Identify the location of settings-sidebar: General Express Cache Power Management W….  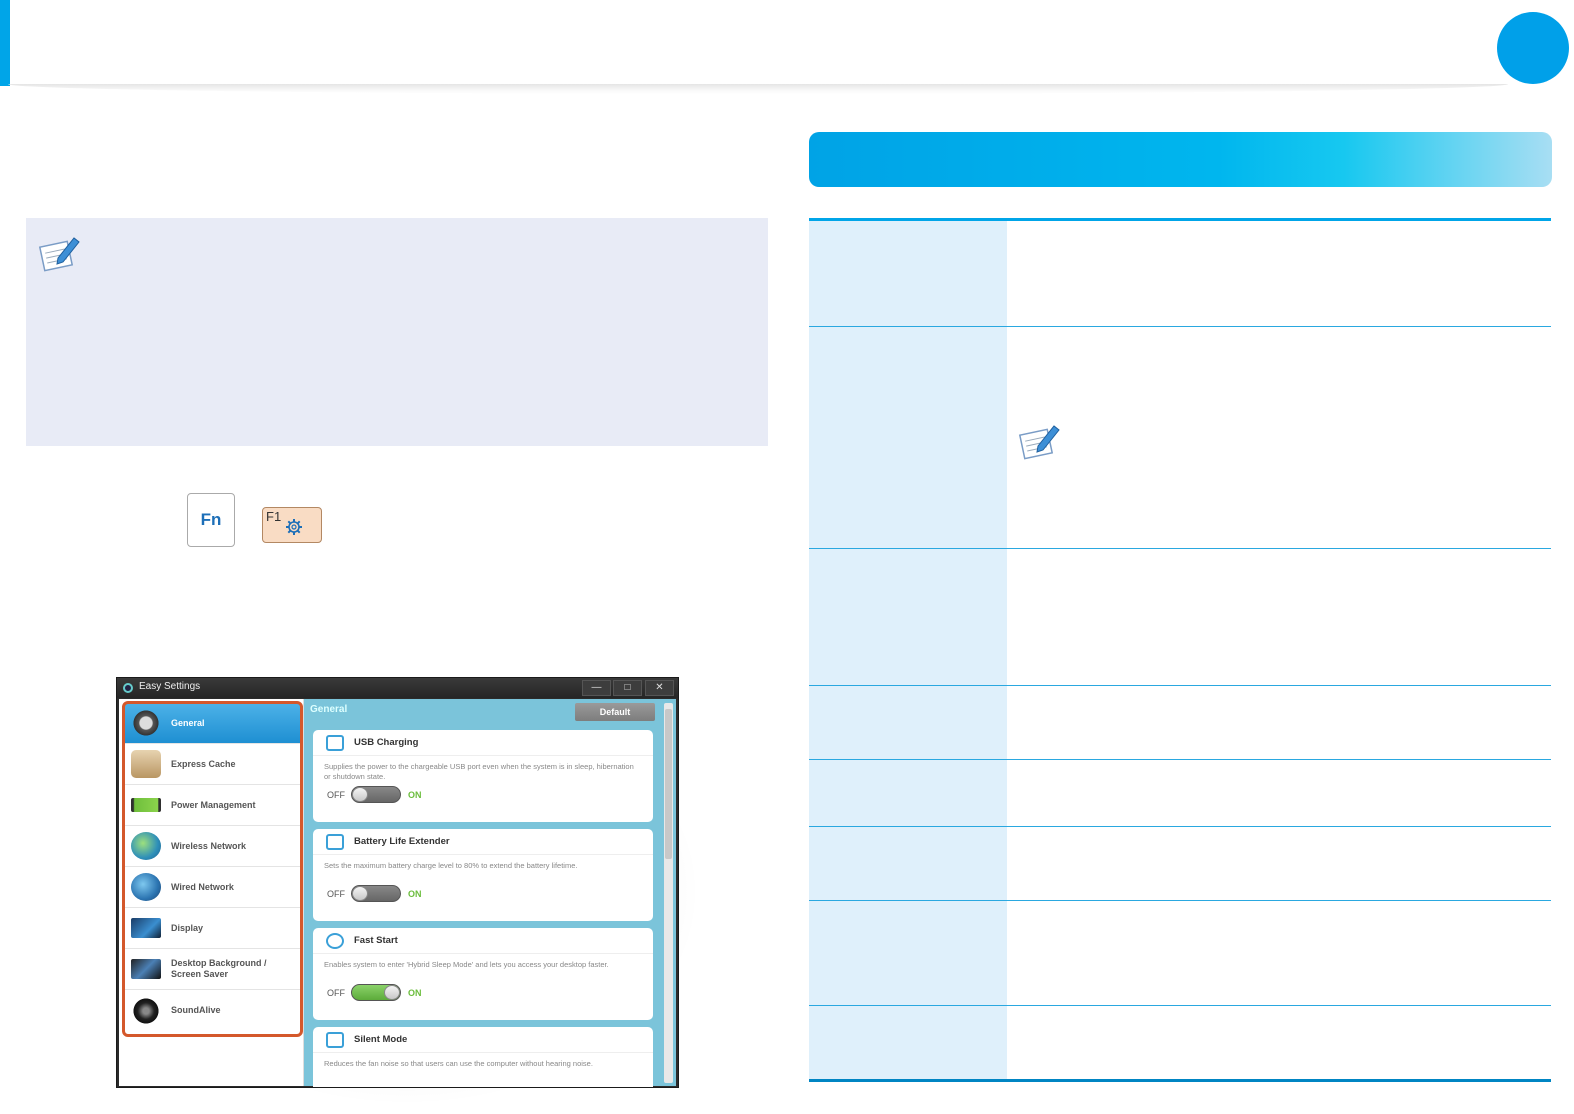
(211, 892).